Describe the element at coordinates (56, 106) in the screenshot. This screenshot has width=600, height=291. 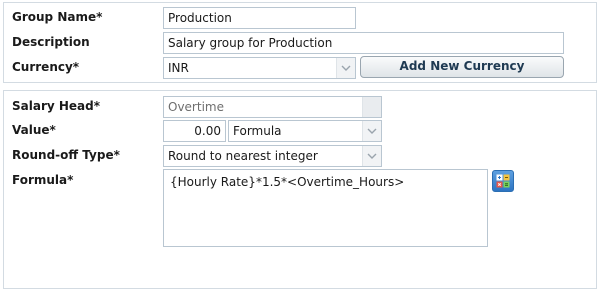
I see `salary-head-label: Salary Head*` at that location.